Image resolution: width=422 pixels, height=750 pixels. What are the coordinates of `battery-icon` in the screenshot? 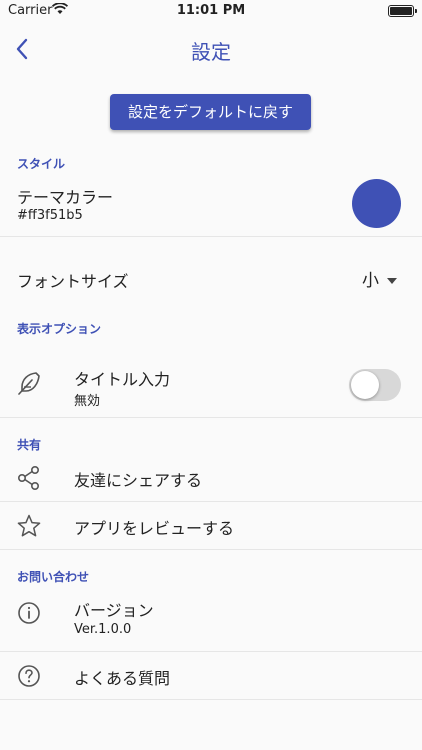 It's located at (402, 11).